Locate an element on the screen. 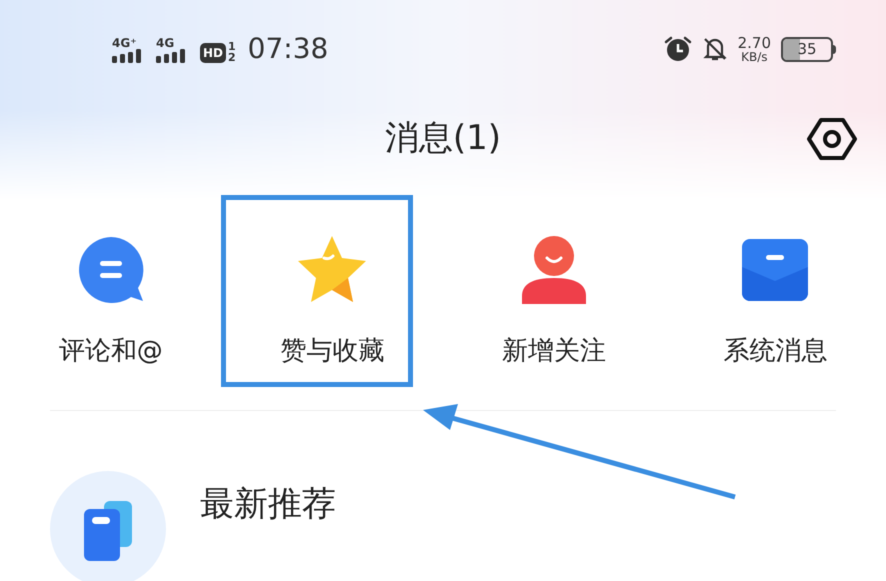 Image resolution: width=886 pixels, height=581 pixels. sim-number: 2 is located at coordinates (232, 57).